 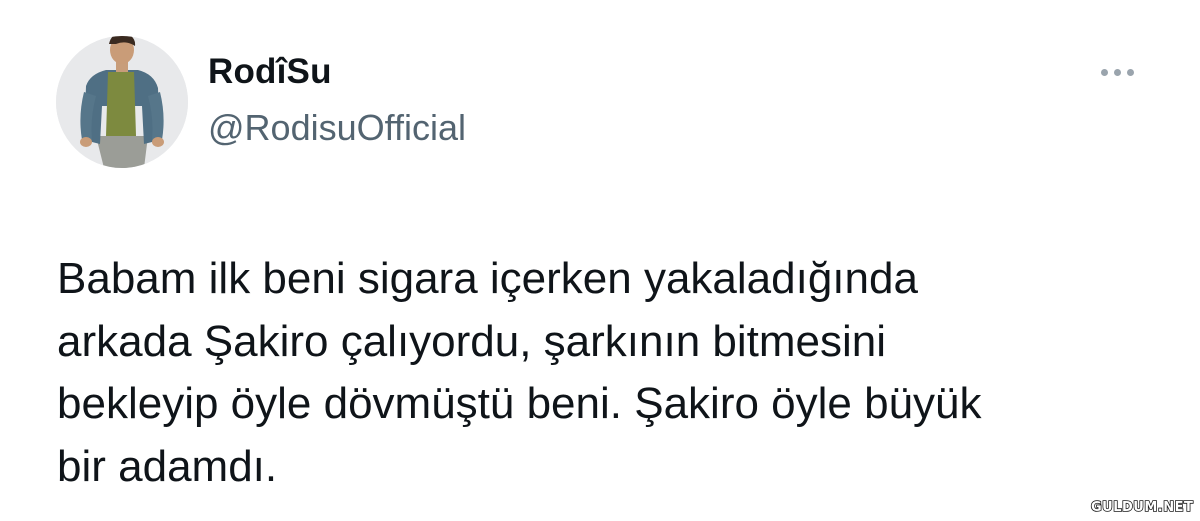 What do you see at coordinates (167, 466) in the screenshot?
I see `tweet-text-line: bir adamdı.` at bounding box center [167, 466].